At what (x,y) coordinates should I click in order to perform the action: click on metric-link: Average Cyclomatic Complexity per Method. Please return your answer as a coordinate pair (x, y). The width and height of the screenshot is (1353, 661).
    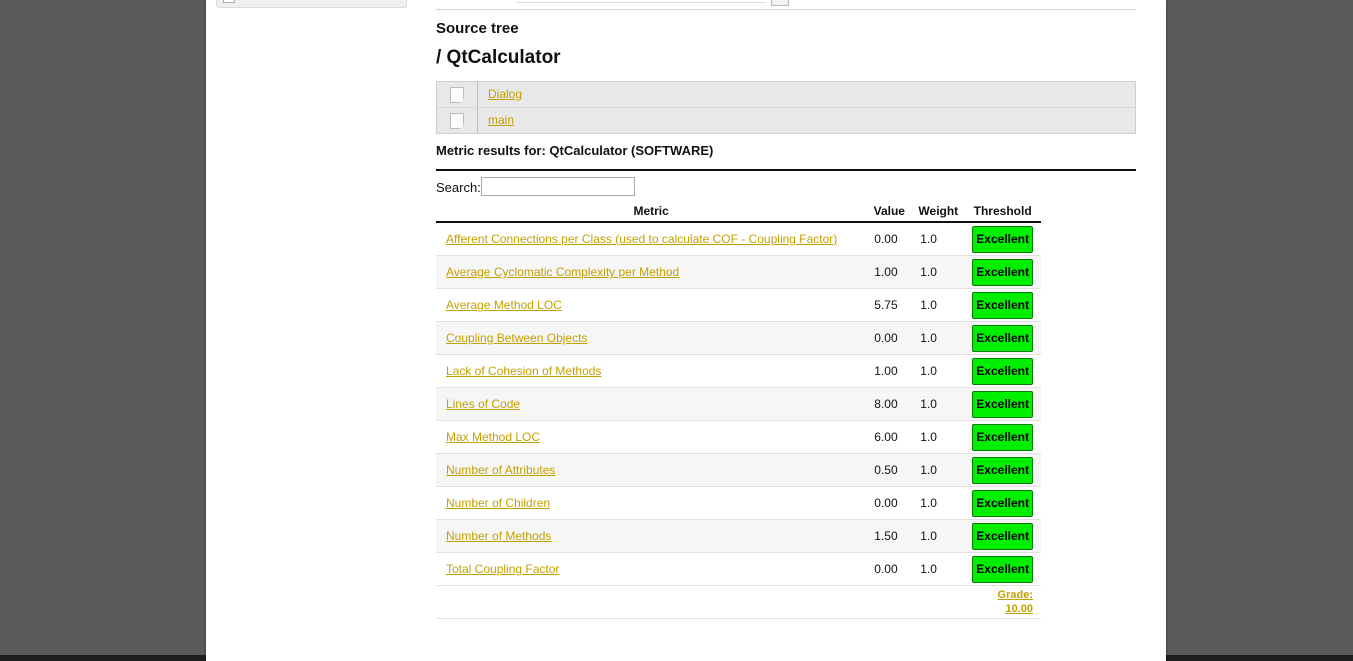
    Looking at the image, I should click on (562, 272).